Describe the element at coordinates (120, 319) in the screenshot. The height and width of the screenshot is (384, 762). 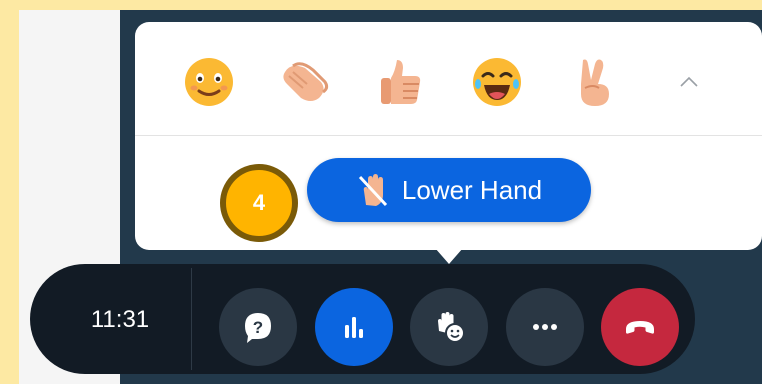
I see `meeting-clock: 11:31` at that location.